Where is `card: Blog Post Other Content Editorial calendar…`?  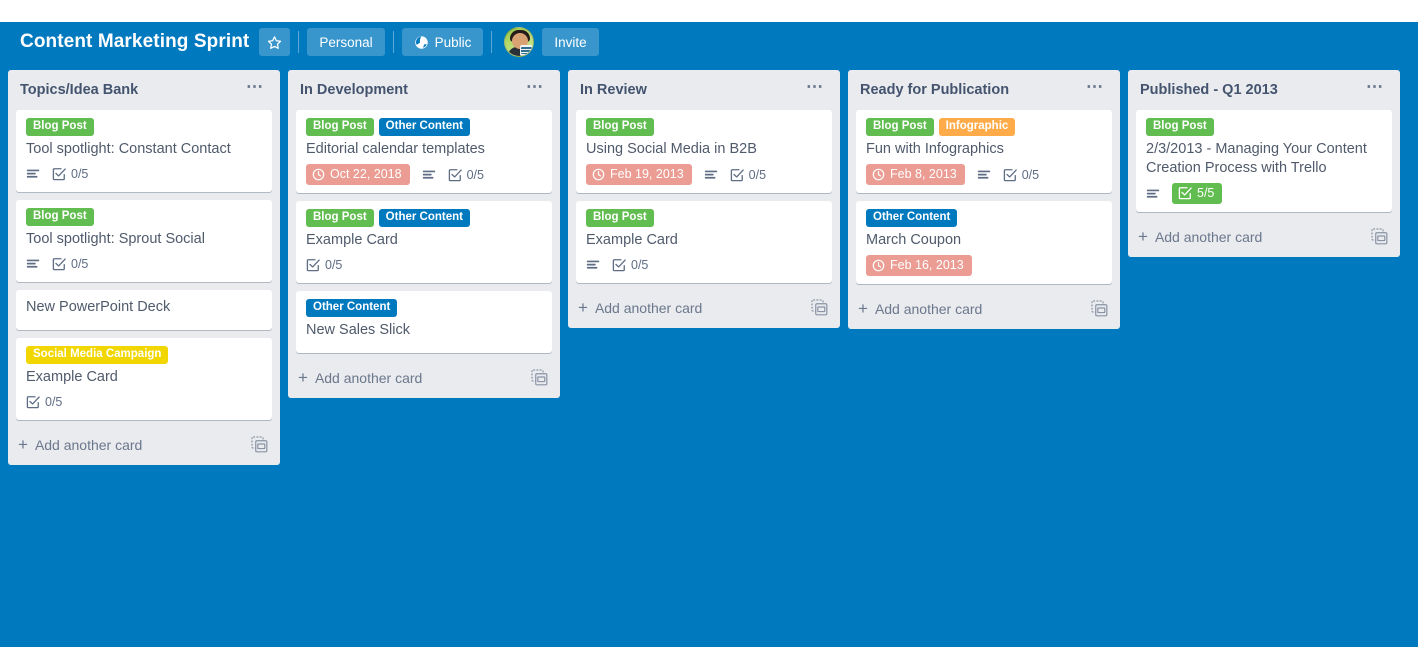 card: Blog Post Other Content Editorial calendar… is located at coordinates (424, 151).